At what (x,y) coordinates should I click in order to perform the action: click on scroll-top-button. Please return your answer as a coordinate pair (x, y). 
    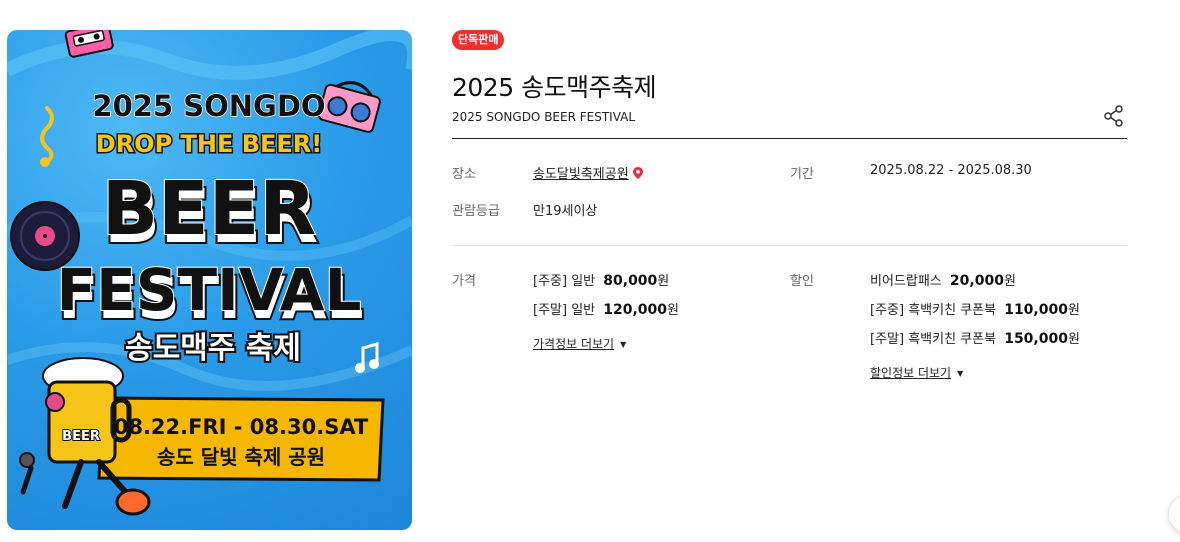
    Looking at the image, I should click on (1174, 514).